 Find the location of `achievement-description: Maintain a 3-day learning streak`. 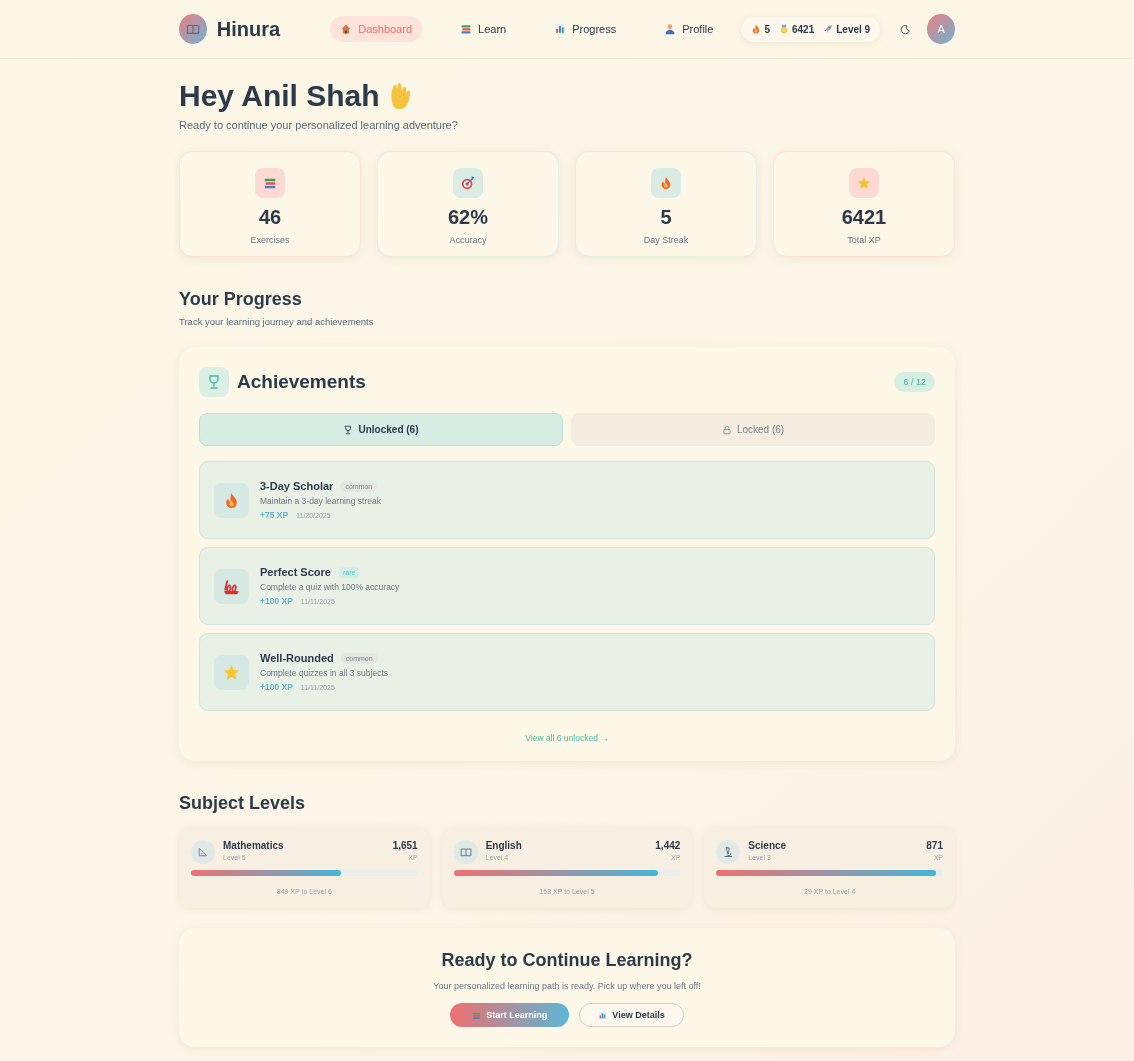

achievement-description: Maintain a 3-day learning streak is located at coordinates (320, 501).